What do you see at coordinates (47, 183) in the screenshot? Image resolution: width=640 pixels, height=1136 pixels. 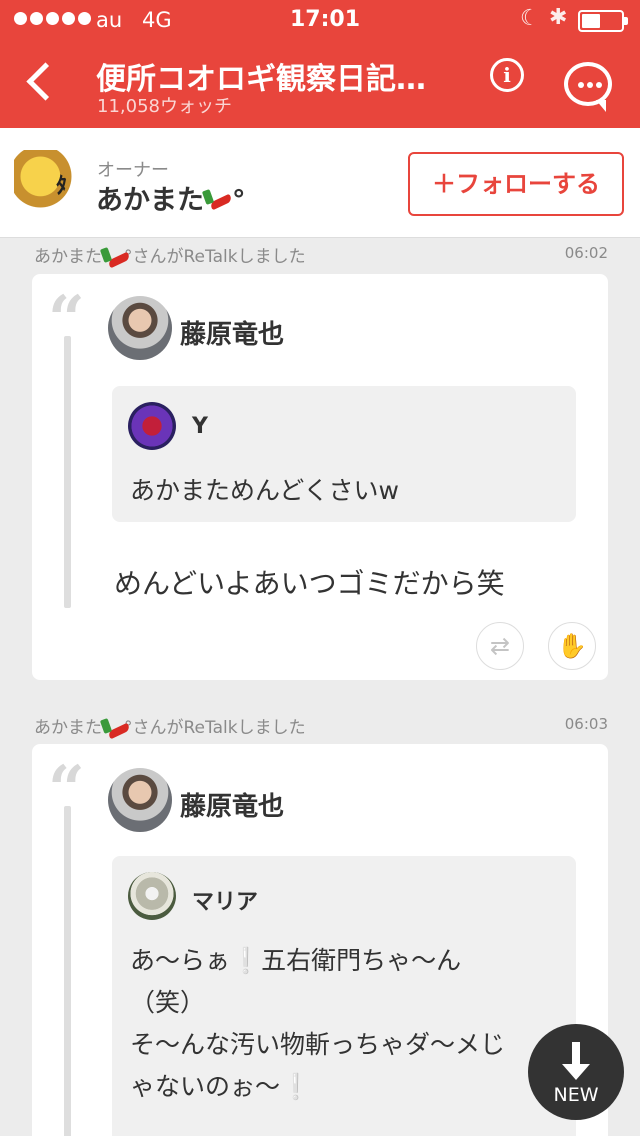 I see `owner-avatar: ﾀ` at bounding box center [47, 183].